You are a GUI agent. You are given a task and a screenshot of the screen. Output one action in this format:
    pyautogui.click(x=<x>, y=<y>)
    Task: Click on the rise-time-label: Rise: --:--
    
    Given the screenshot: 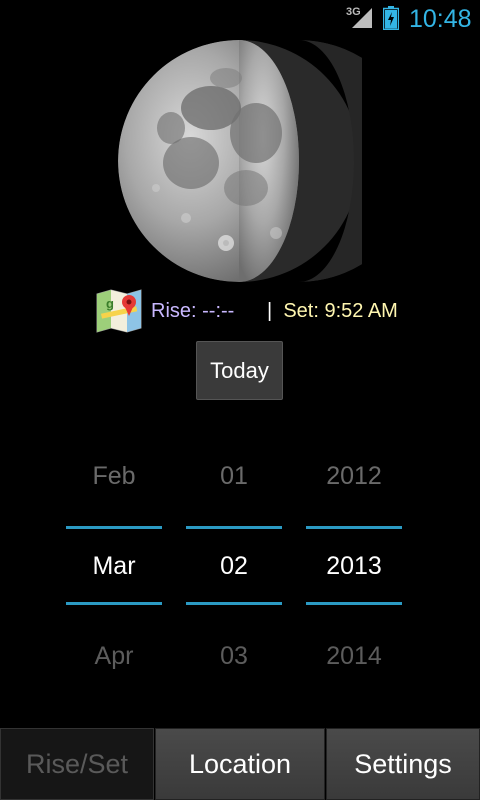 What is the action you would take?
    pyautogui.click(x=193, y=311)
    